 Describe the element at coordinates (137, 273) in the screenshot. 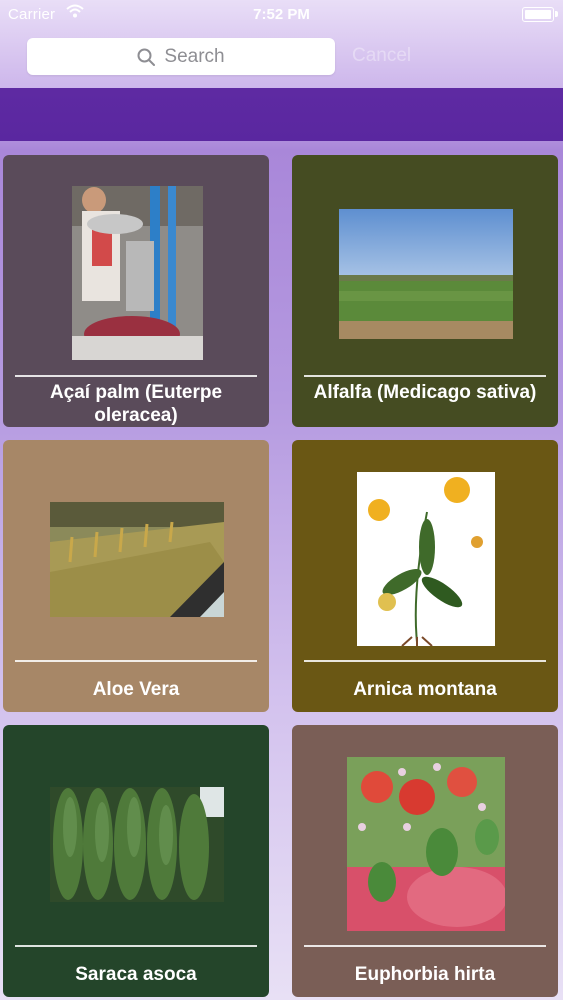

I see `acai-palm-photo` at that location.